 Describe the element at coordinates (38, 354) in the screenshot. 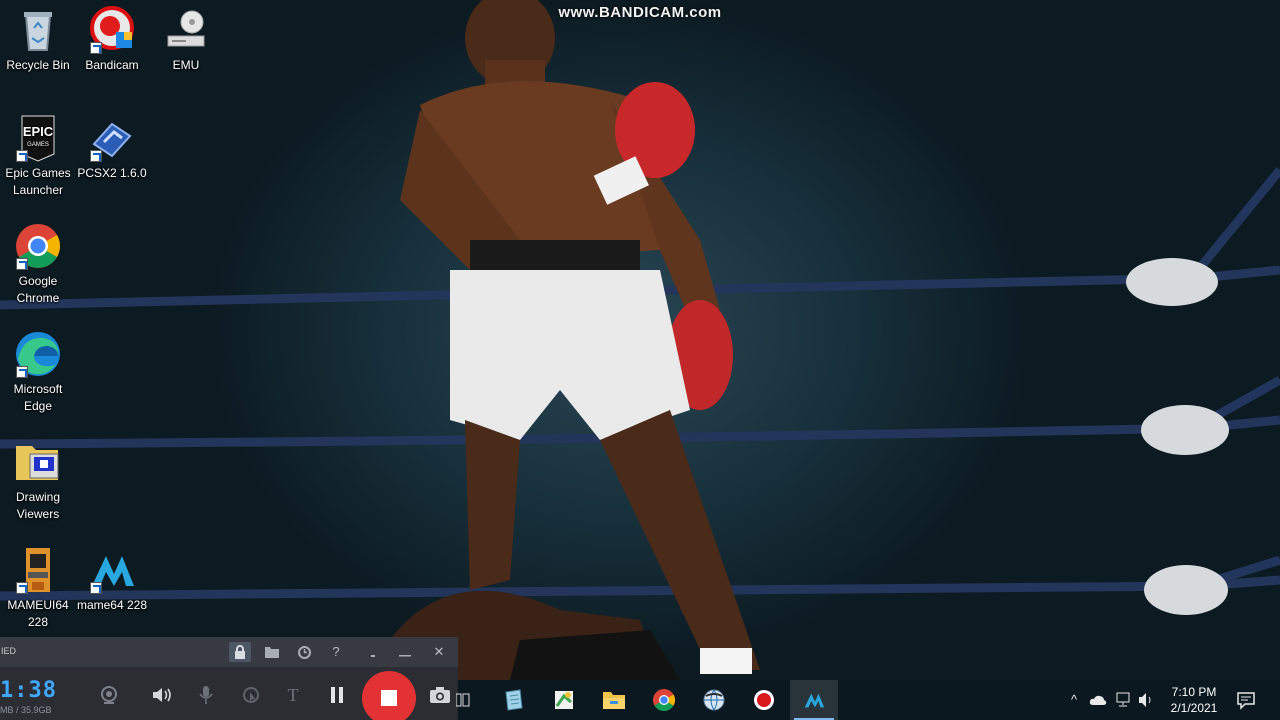

I see `edge-icon` at that location.